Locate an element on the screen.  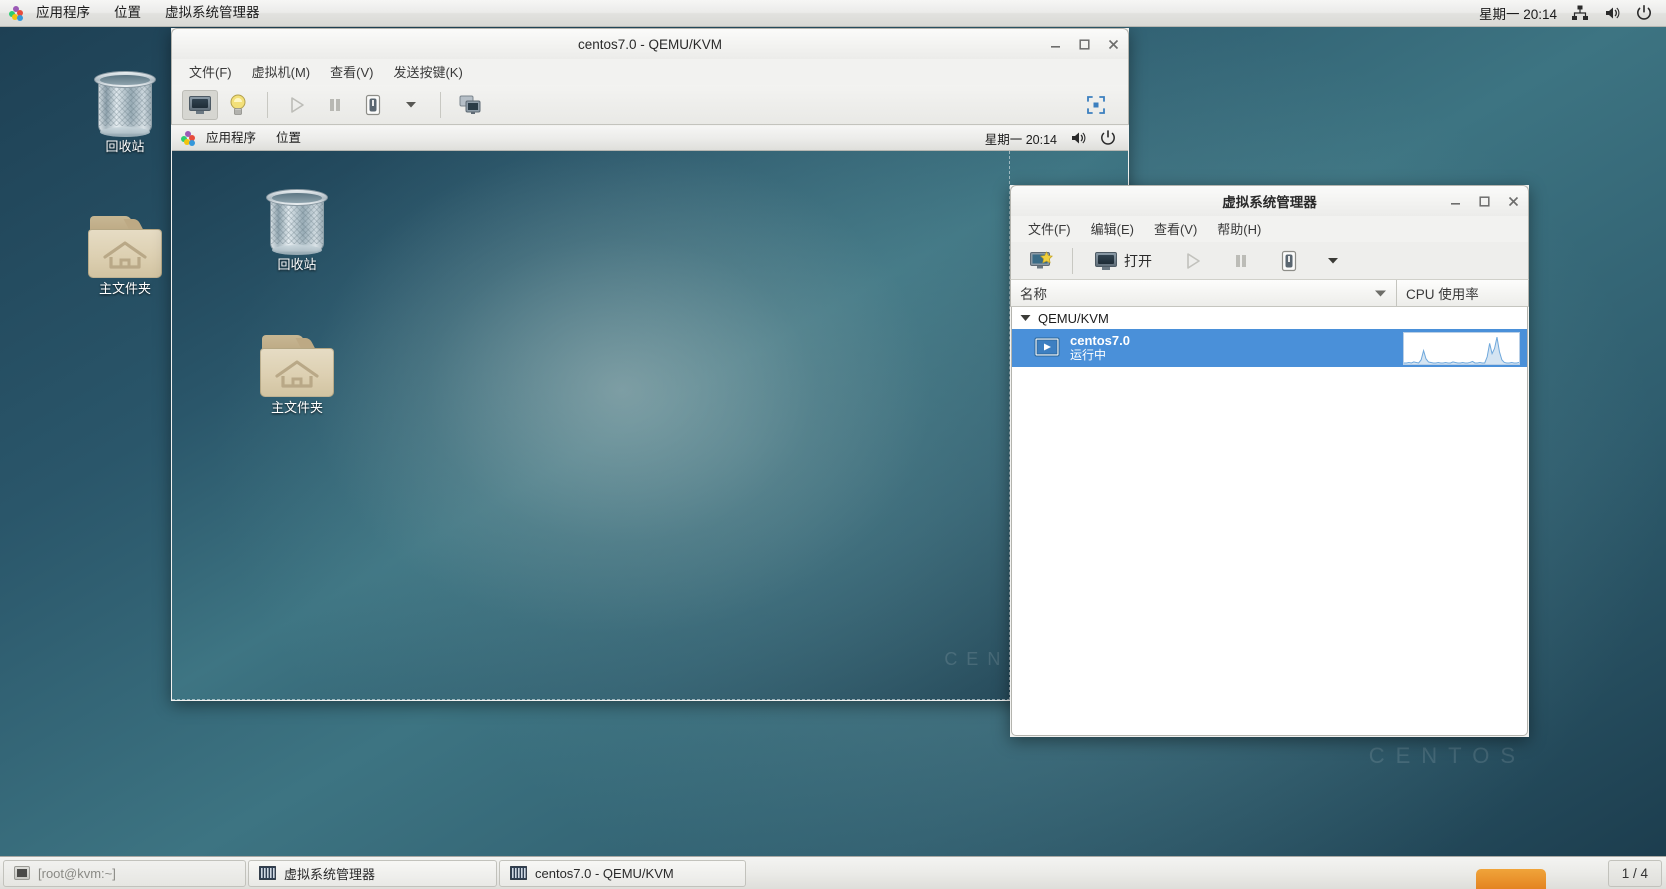
vmm-menu-help: 帮助(H) is located at coordinates (1239, 229).